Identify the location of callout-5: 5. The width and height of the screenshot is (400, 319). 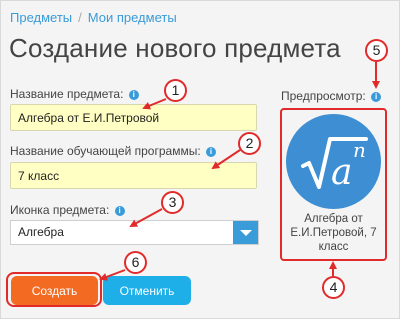
(376, 50).